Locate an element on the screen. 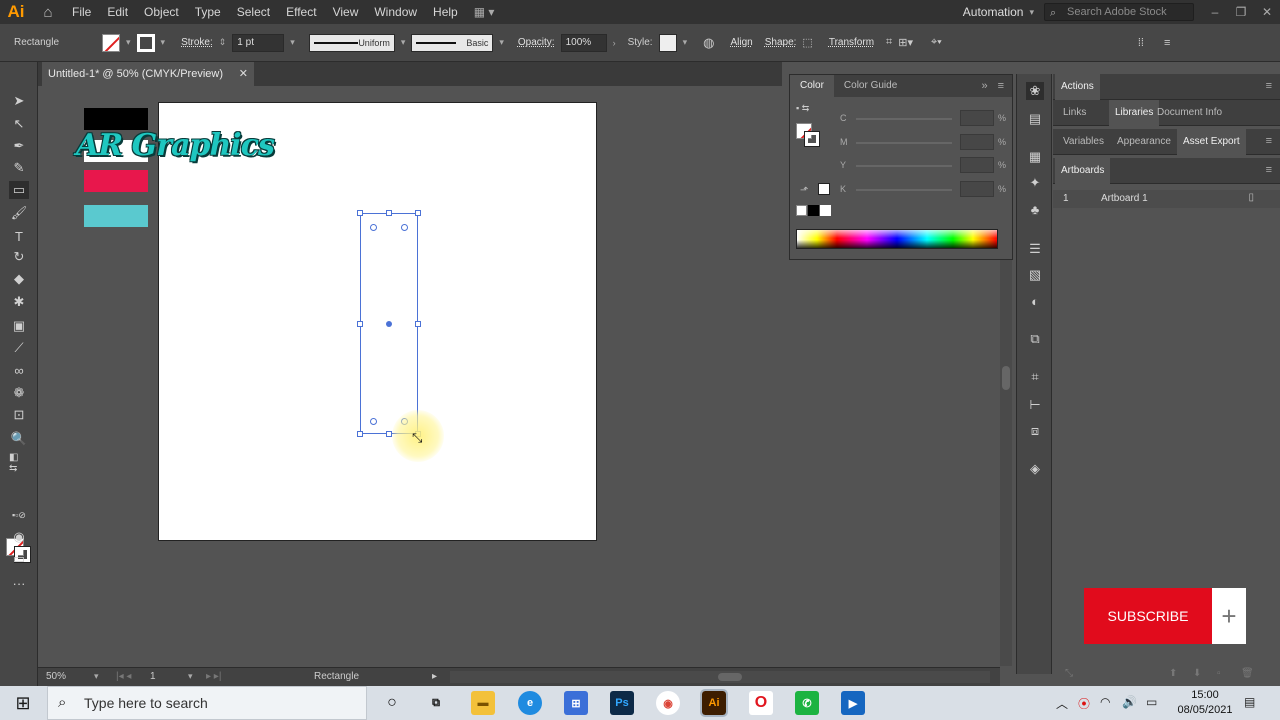  menu-help: Help is located at coordinates (445, 12).